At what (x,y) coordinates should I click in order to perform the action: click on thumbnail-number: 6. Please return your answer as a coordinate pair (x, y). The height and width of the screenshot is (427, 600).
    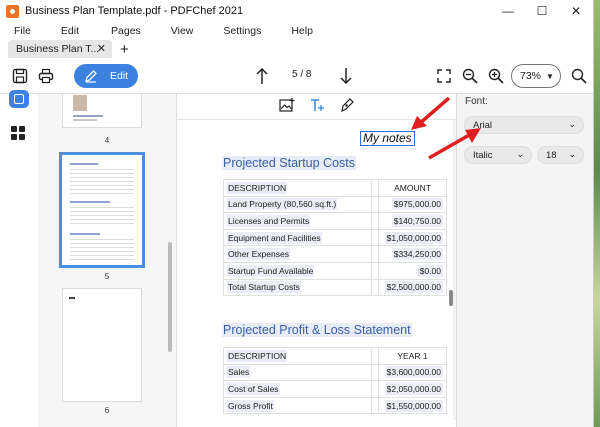
    Looking at the image, I should click on (107, 410).